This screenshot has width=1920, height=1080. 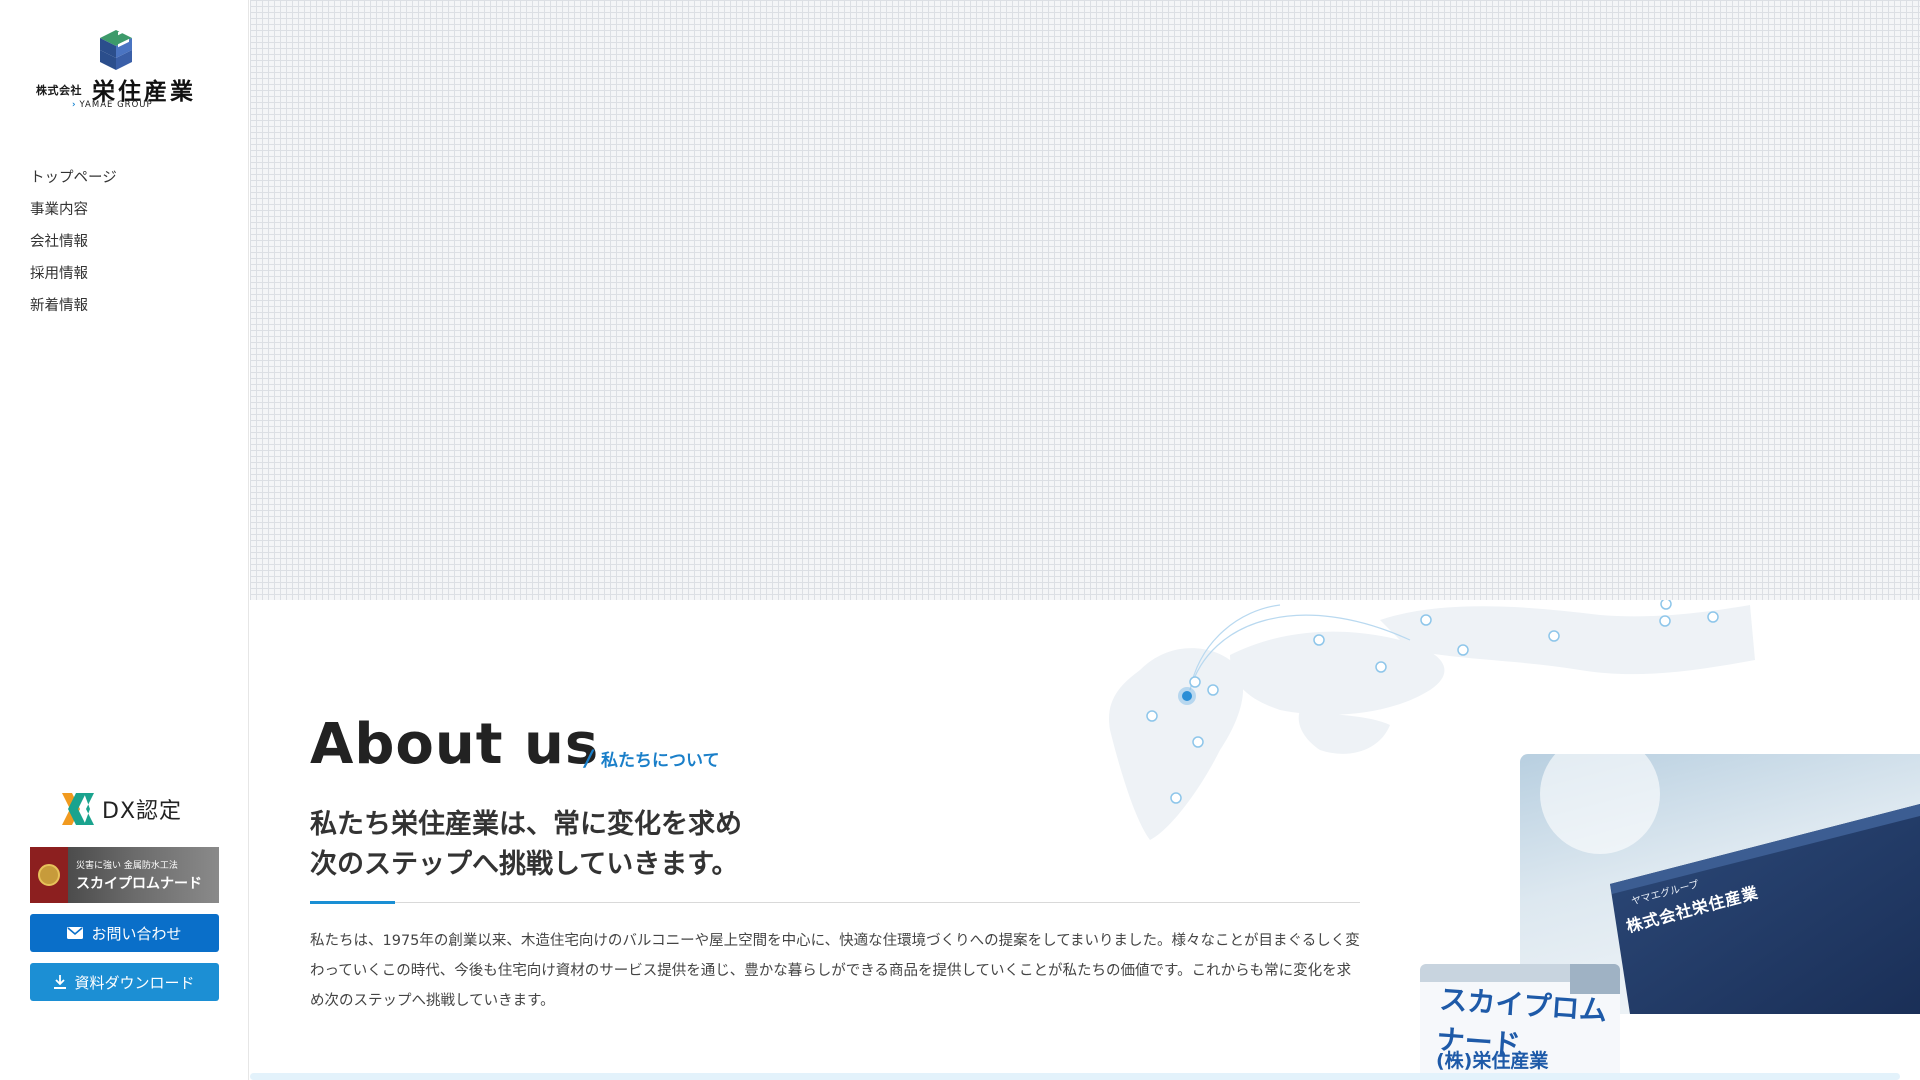 I want to click on about-subtitle-text: 私たちについて, so click(x=660, y=761).